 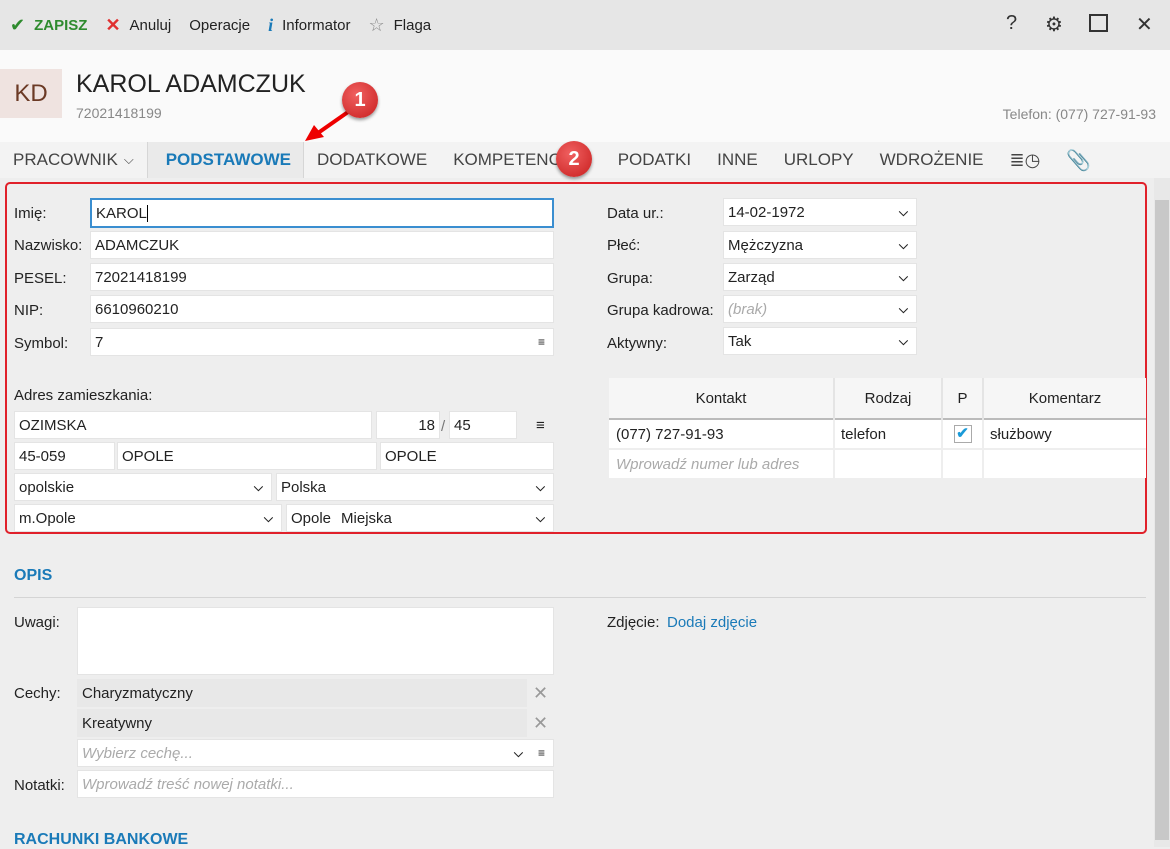 What do you see at coordinates (138, 25) in the screenshot?
I see `cancel-button: ✕ Anuluj` at bounding box center [138, 25].